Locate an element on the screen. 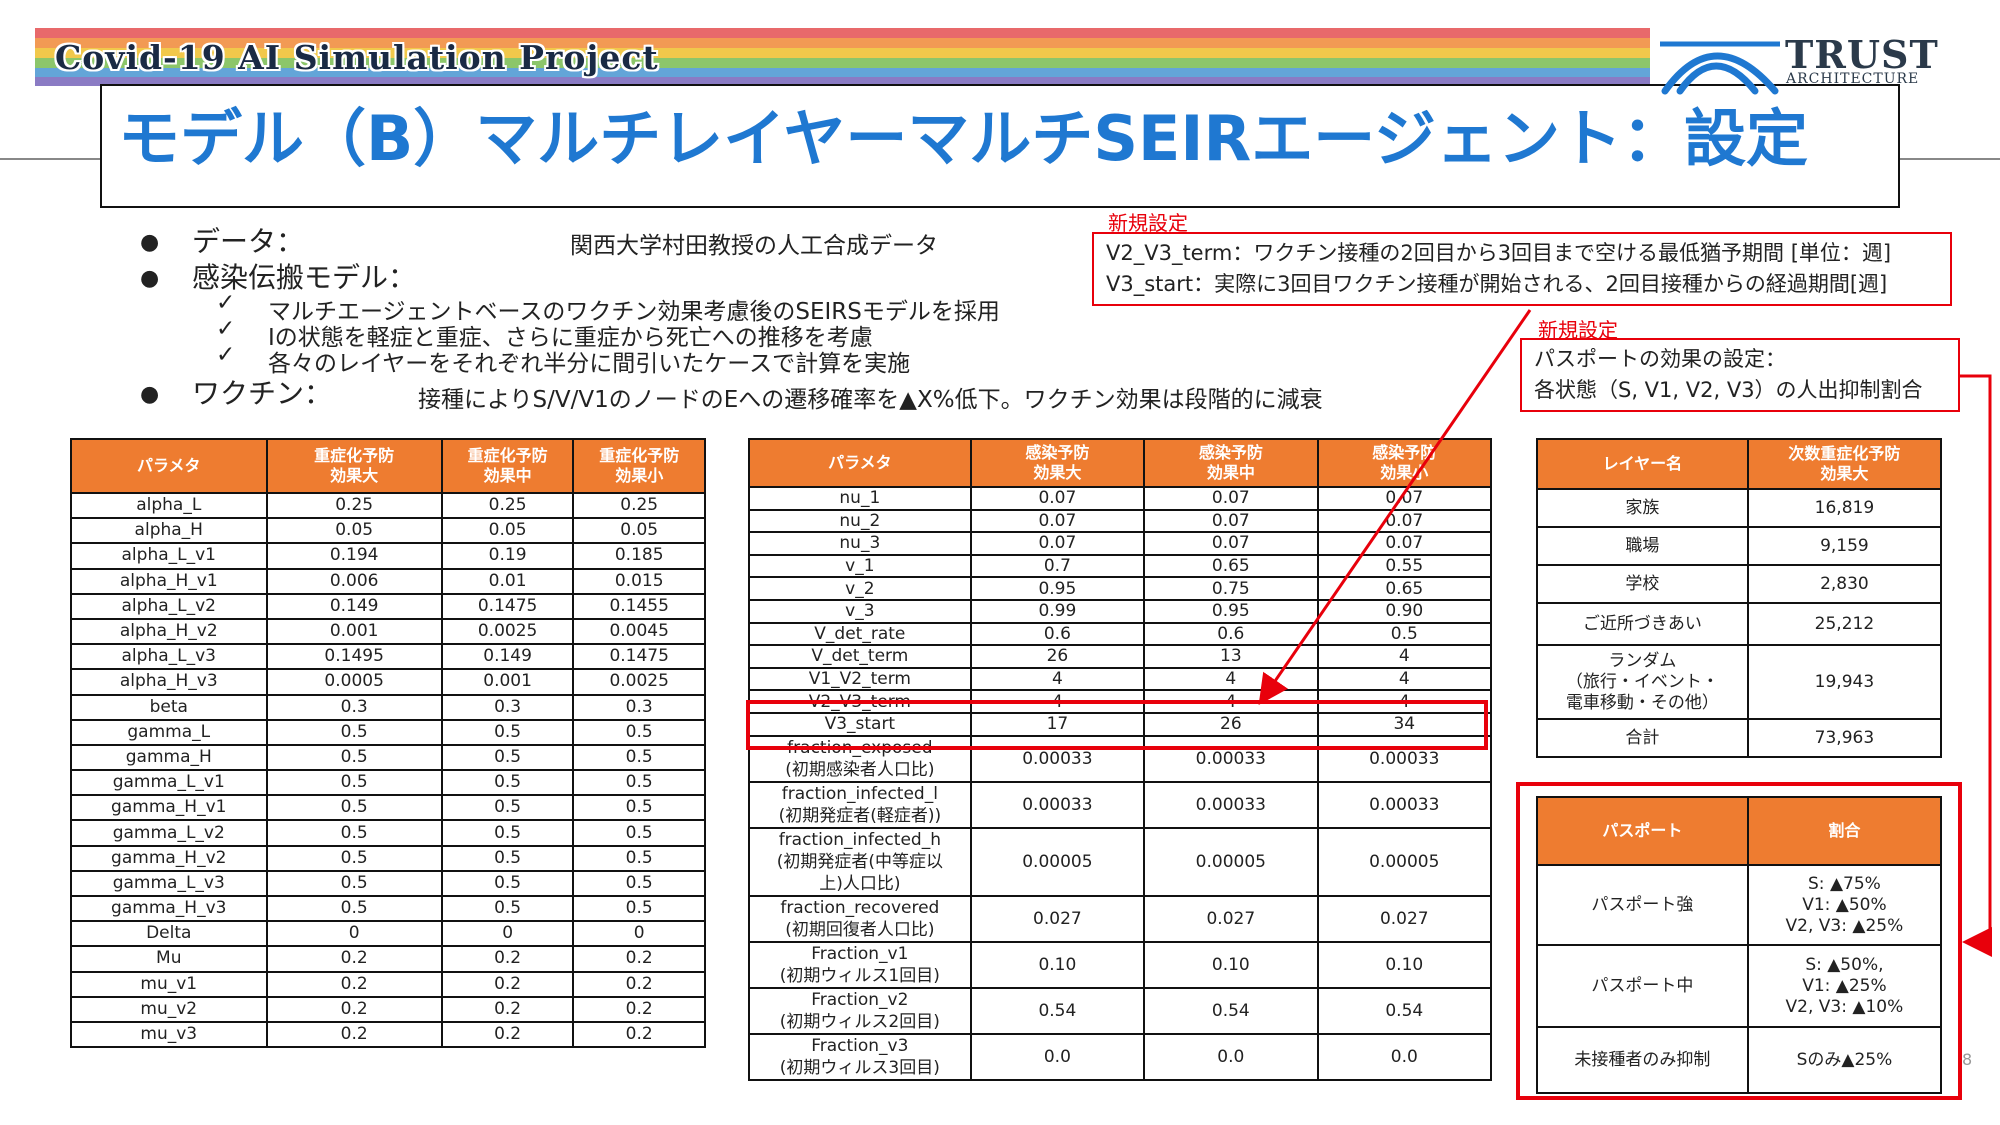 The image size is (2000, 1125). table-row: mu_v3 0.2 0.2 0.2 is located at coordinates (388, 1034).